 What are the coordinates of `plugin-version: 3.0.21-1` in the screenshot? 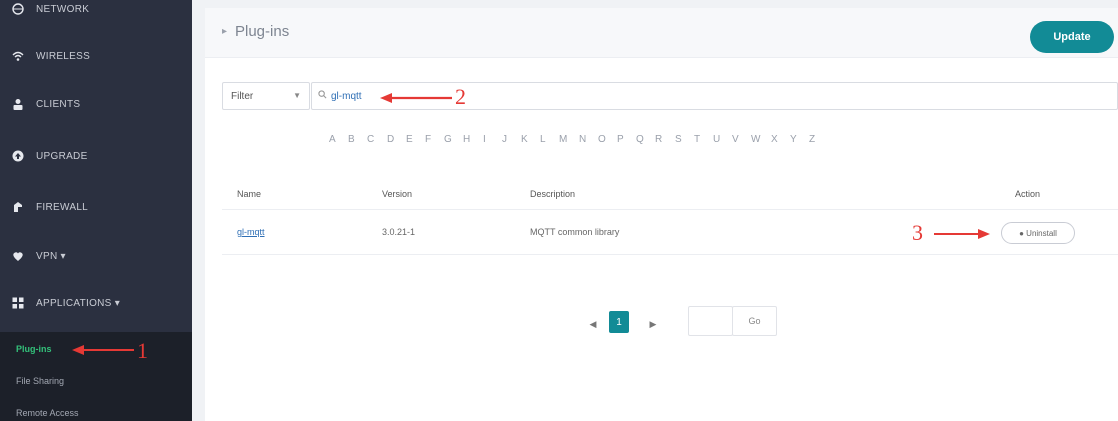 It's located at (399, 232).